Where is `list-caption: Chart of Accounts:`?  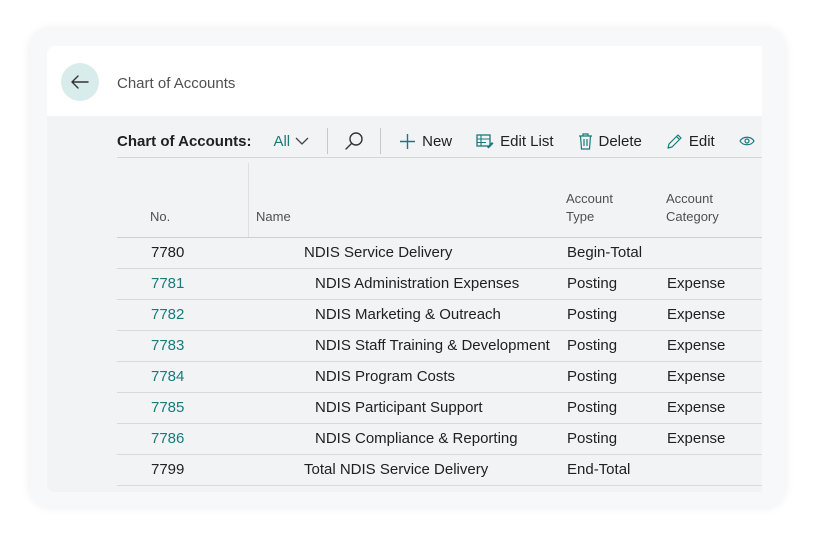
list-caption: Chart of Accounts: is located at coordinates (184, 141).